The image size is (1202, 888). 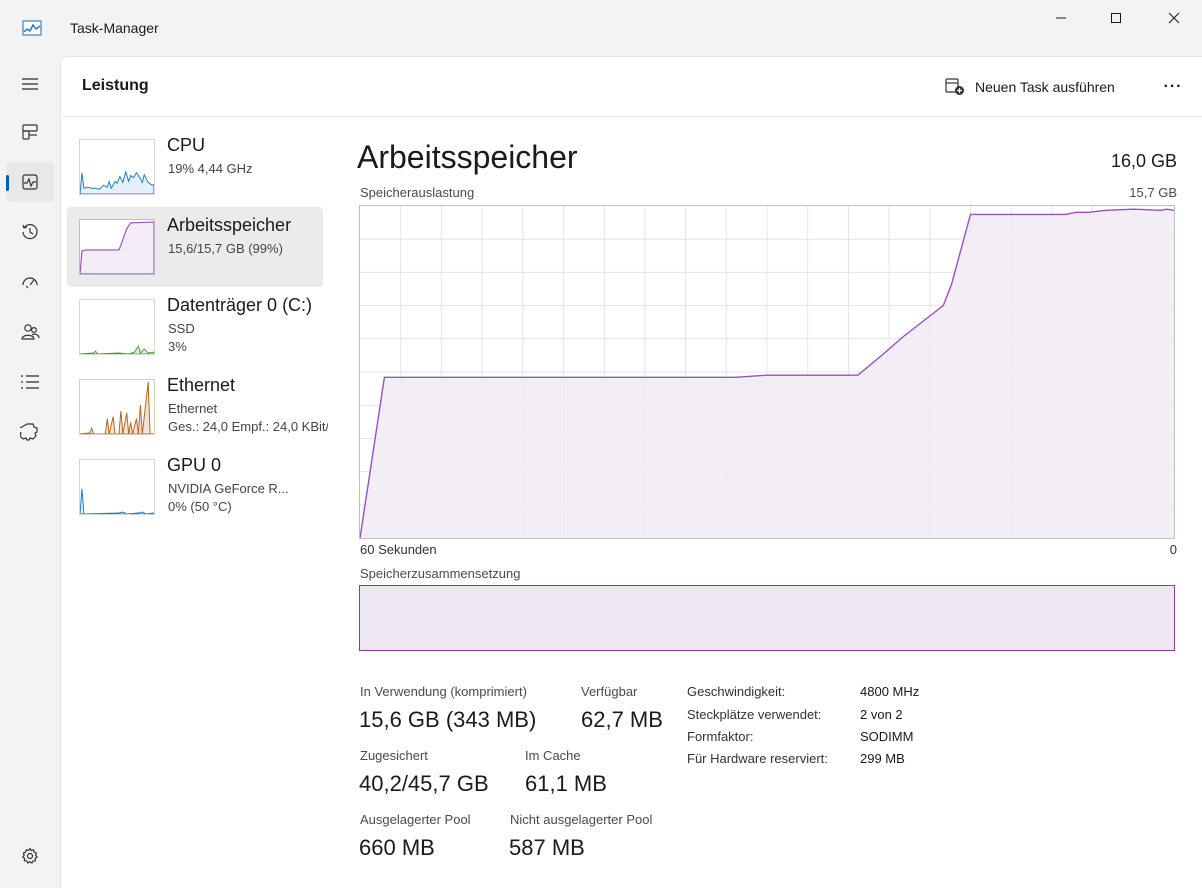 I want to click on more-icon: ···, so click(x=1173, y=86).